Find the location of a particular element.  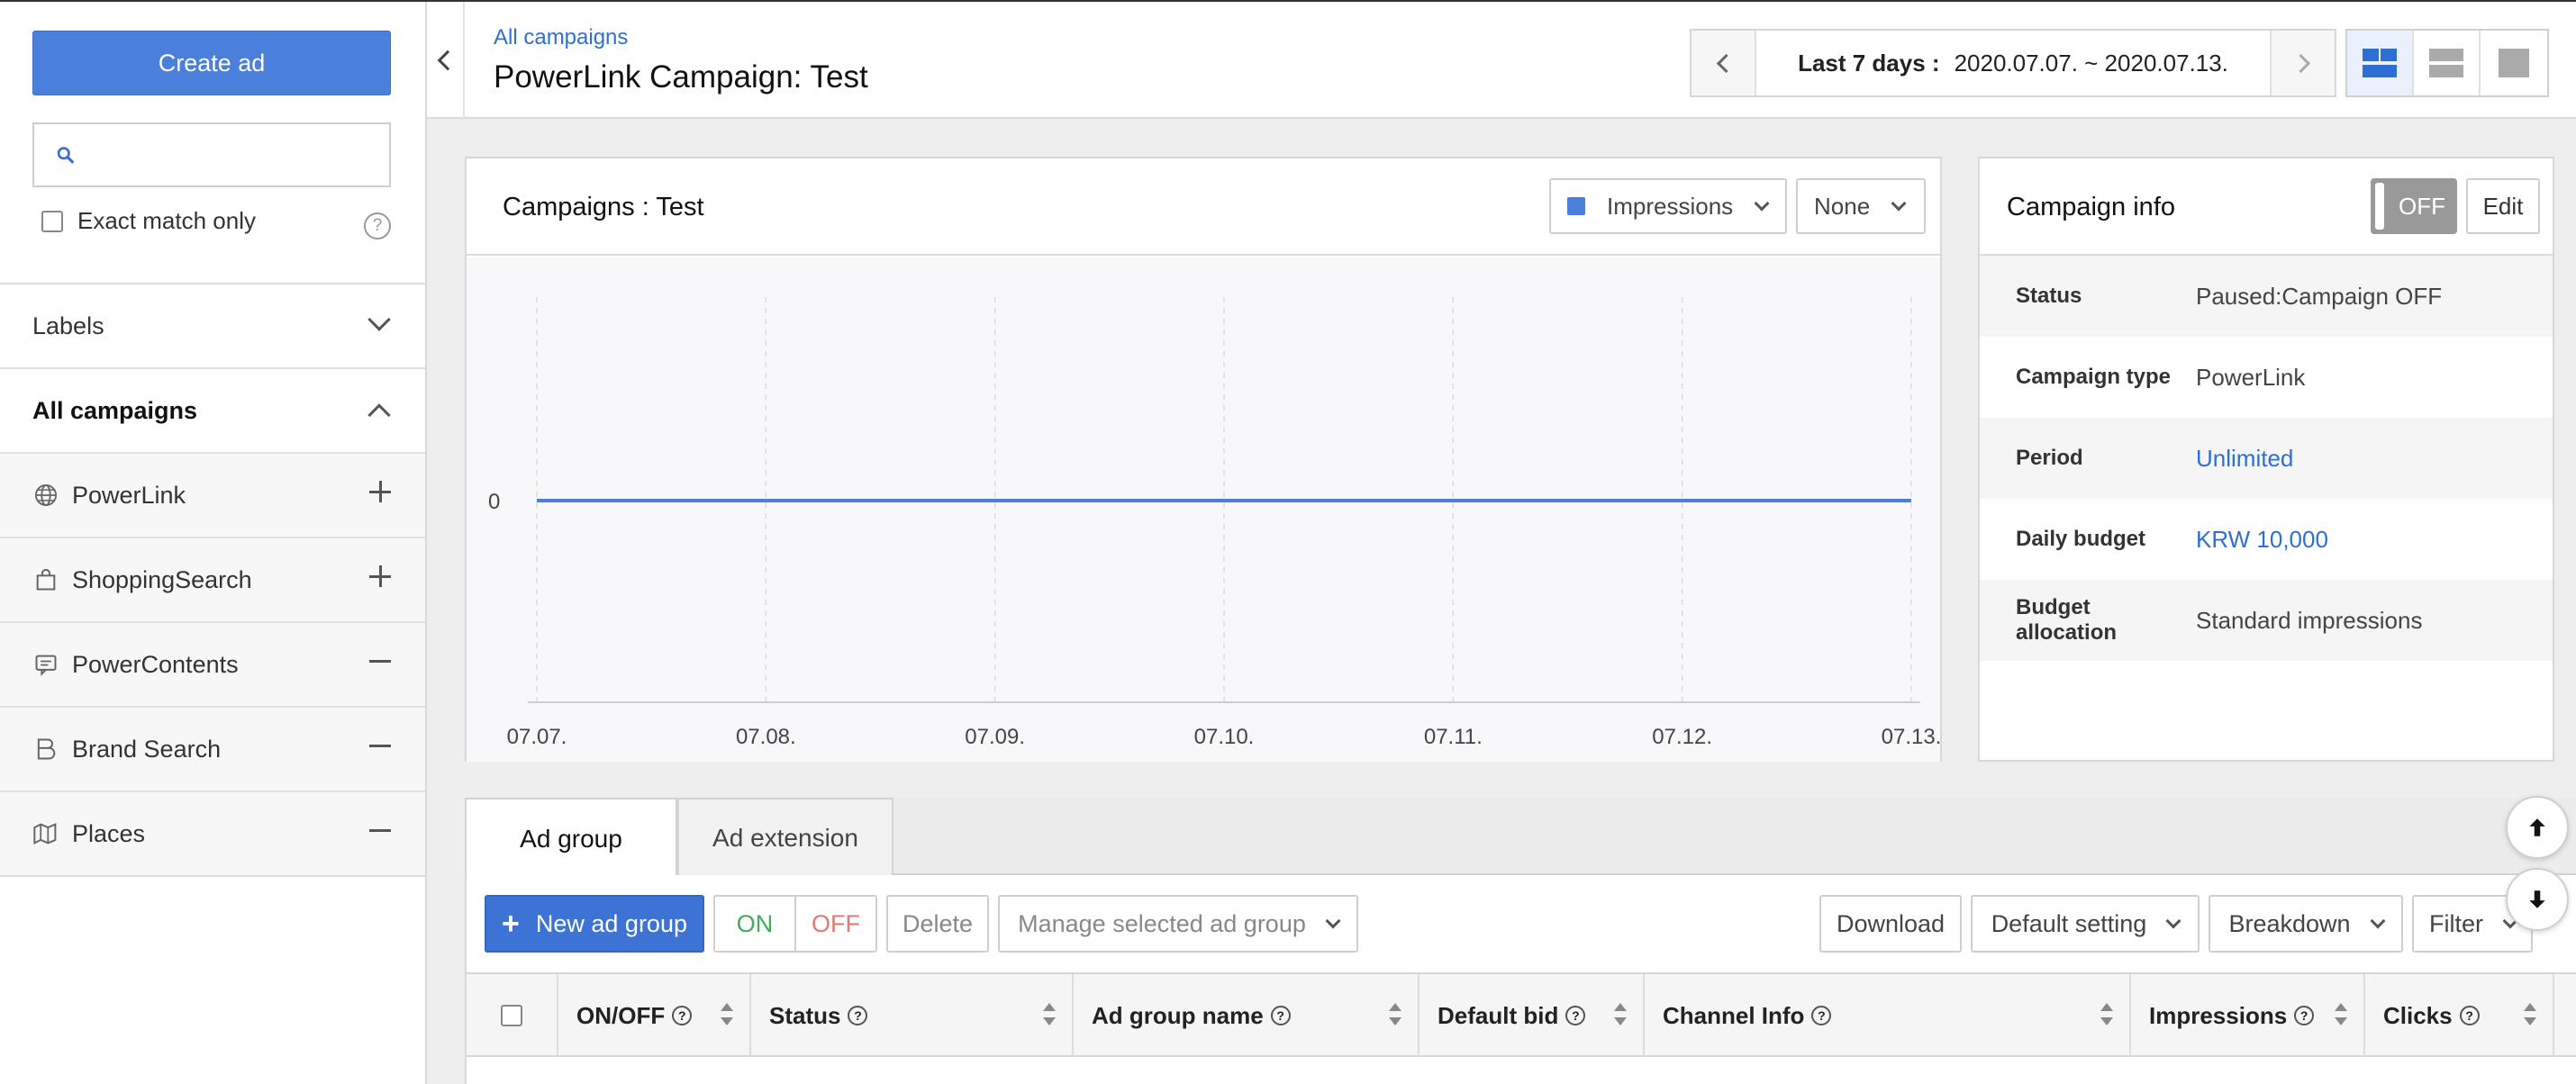

sidebar-item-brand-search: Brand Search is located at coordinates (212, 748).